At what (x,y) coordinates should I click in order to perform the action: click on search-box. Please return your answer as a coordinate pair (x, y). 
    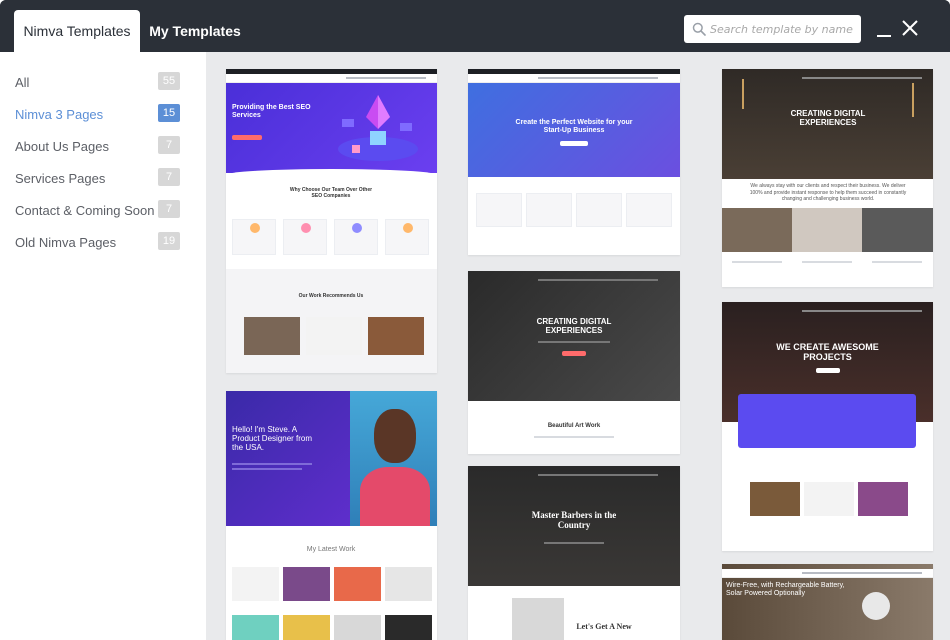
    Looking at the image, I should click on (772, 29).